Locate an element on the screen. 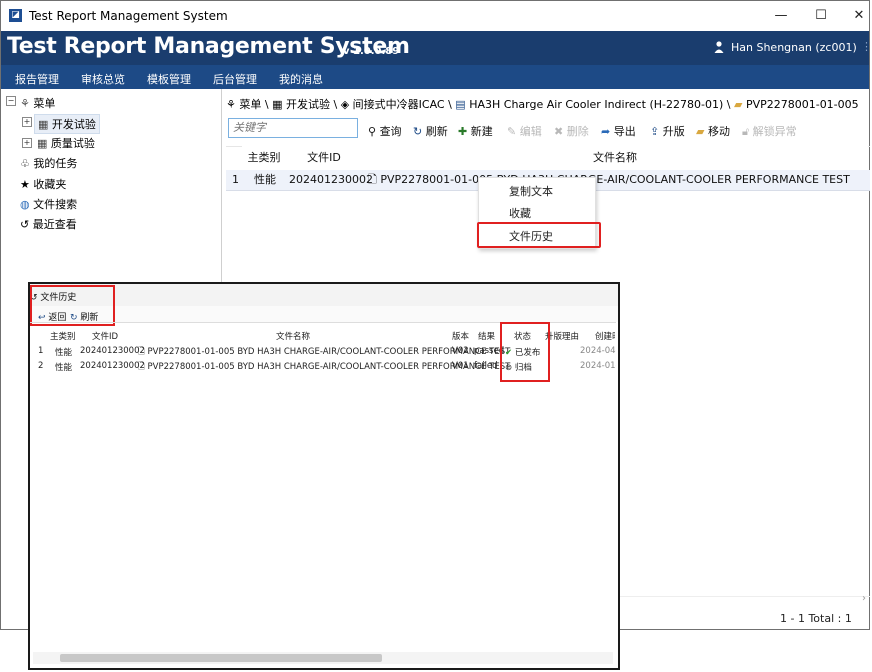  highlight-box is located at coordinates (539, 235).